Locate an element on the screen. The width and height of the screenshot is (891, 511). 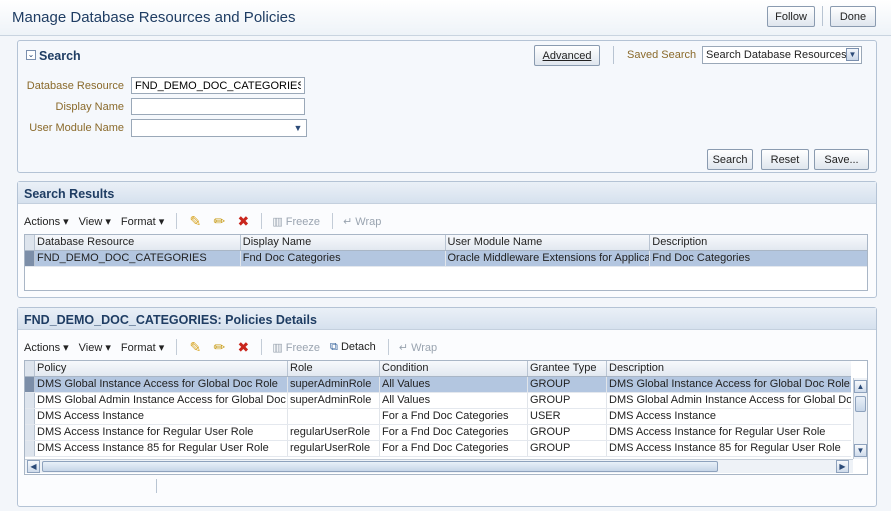
column-header: Grantee Type is located at coordinates (567, 368).